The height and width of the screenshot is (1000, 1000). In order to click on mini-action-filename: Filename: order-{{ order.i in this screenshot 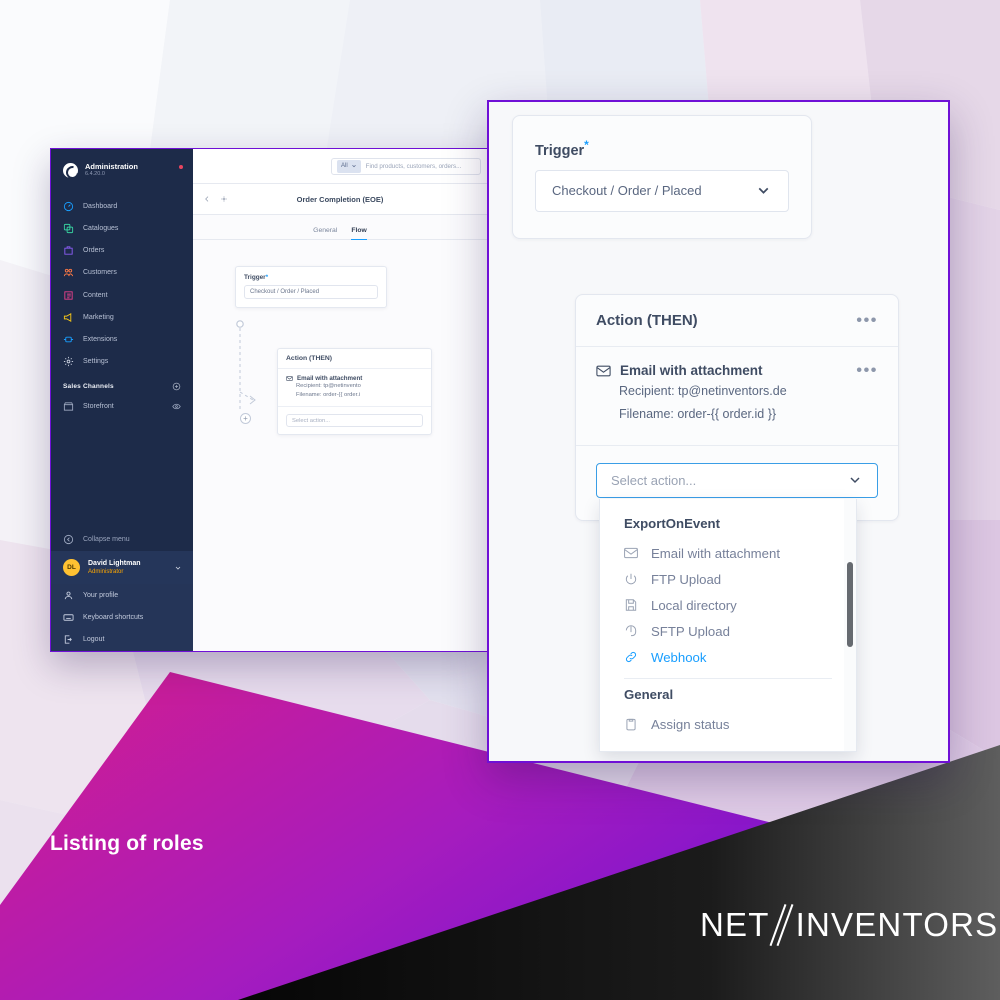, I will do `click(328, 394)`.